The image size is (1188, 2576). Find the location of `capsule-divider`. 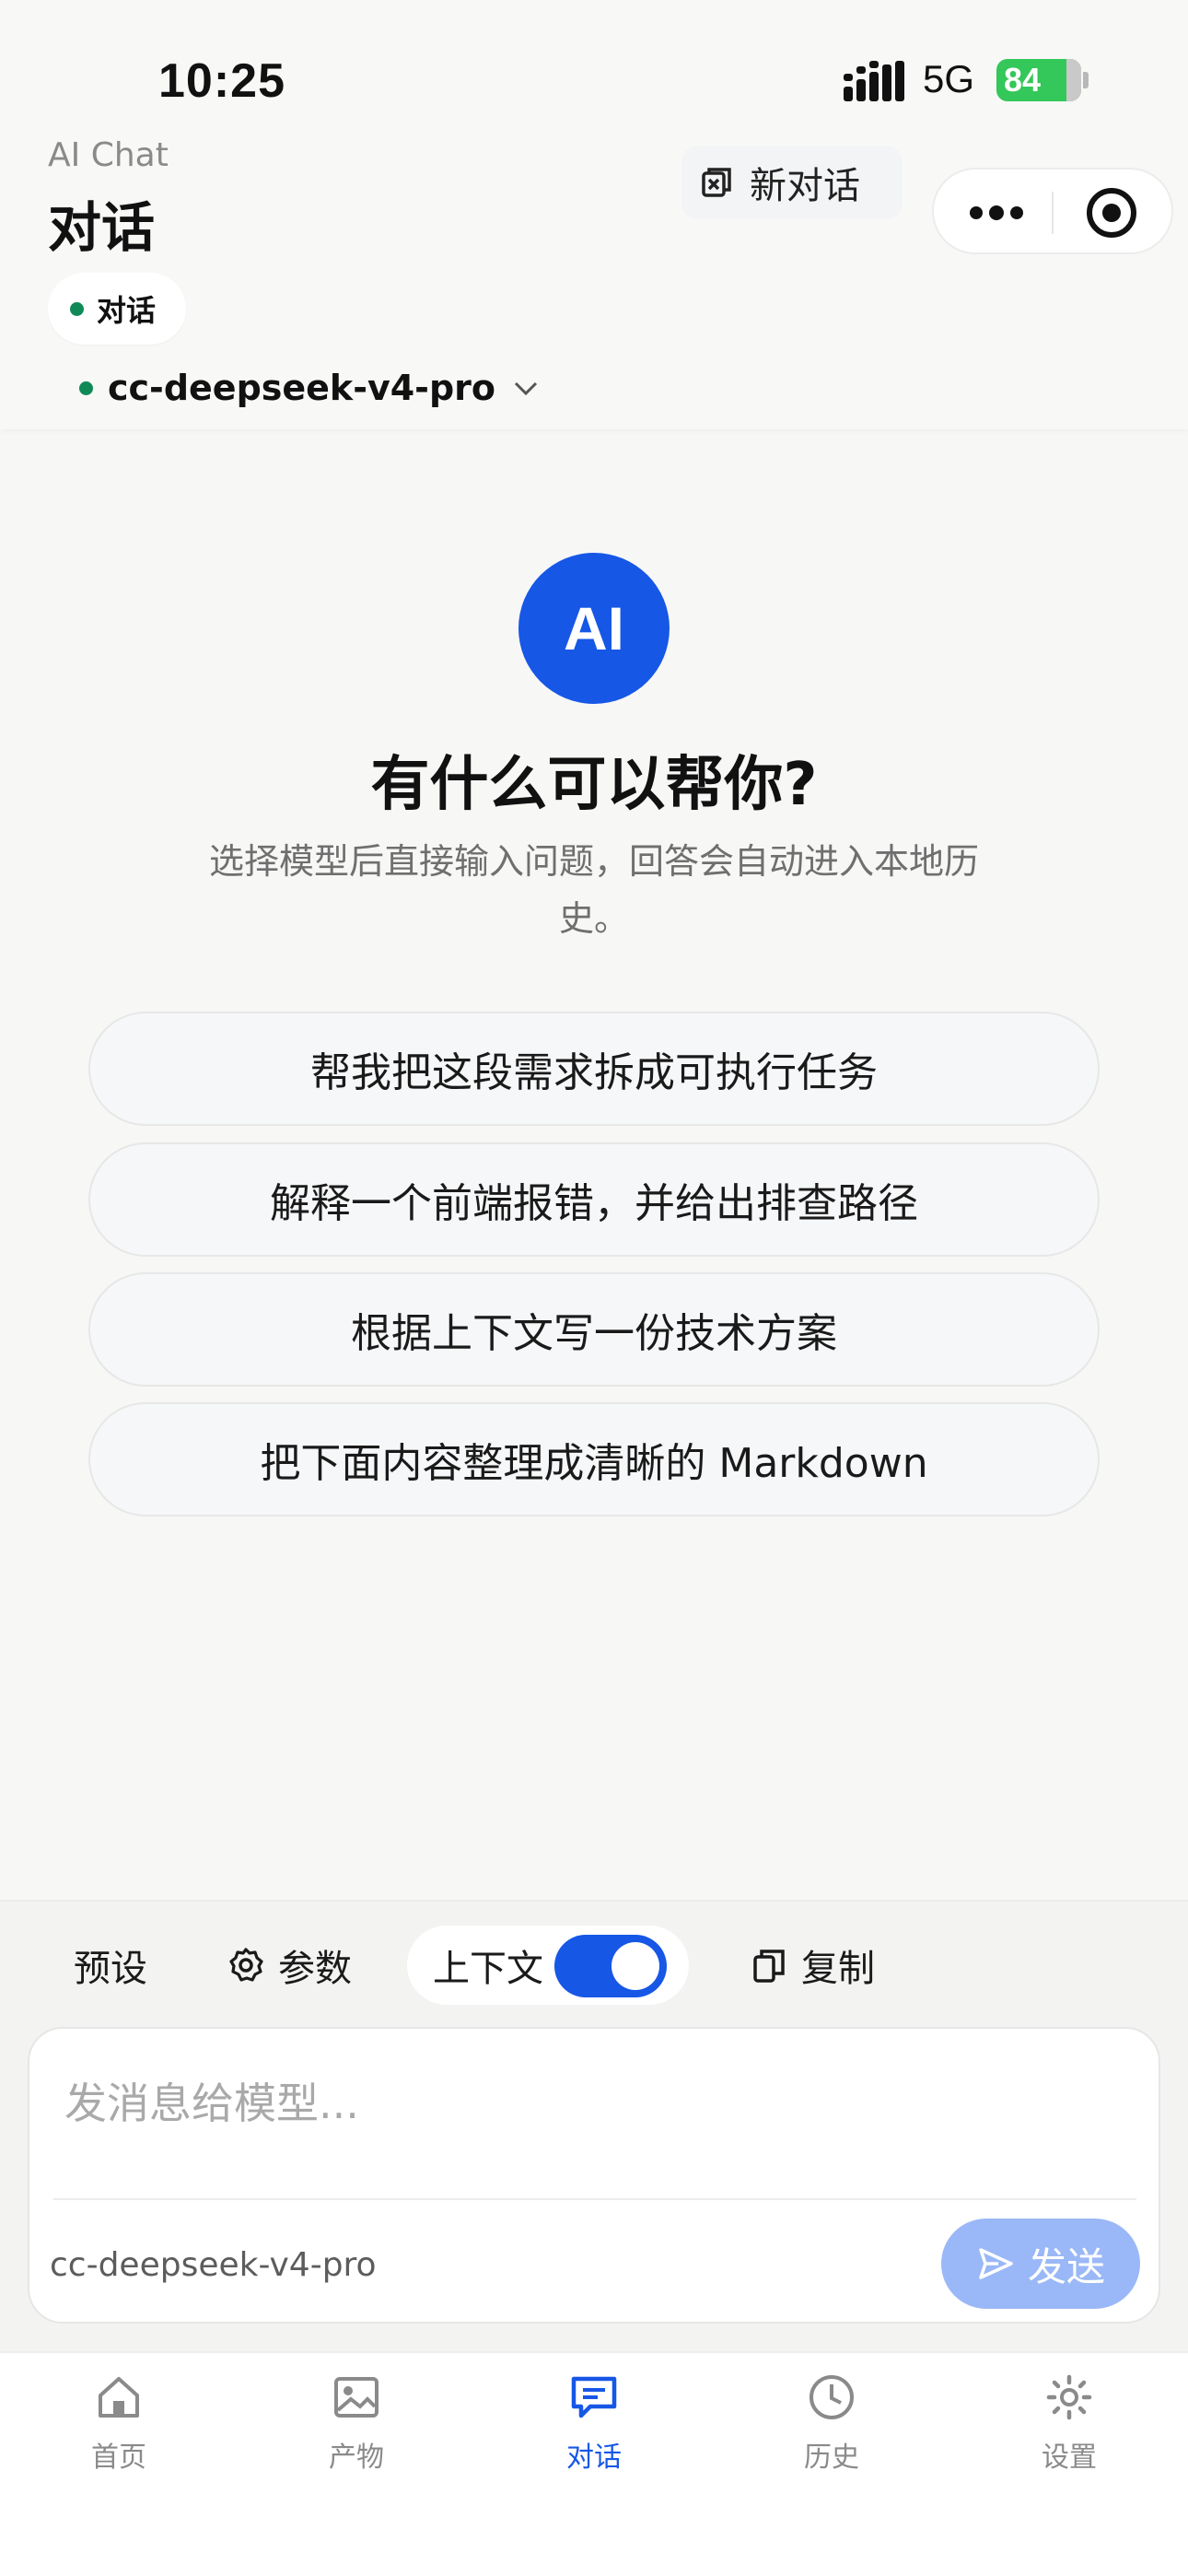

capsule-divider is located at coordinates (1053, 213).